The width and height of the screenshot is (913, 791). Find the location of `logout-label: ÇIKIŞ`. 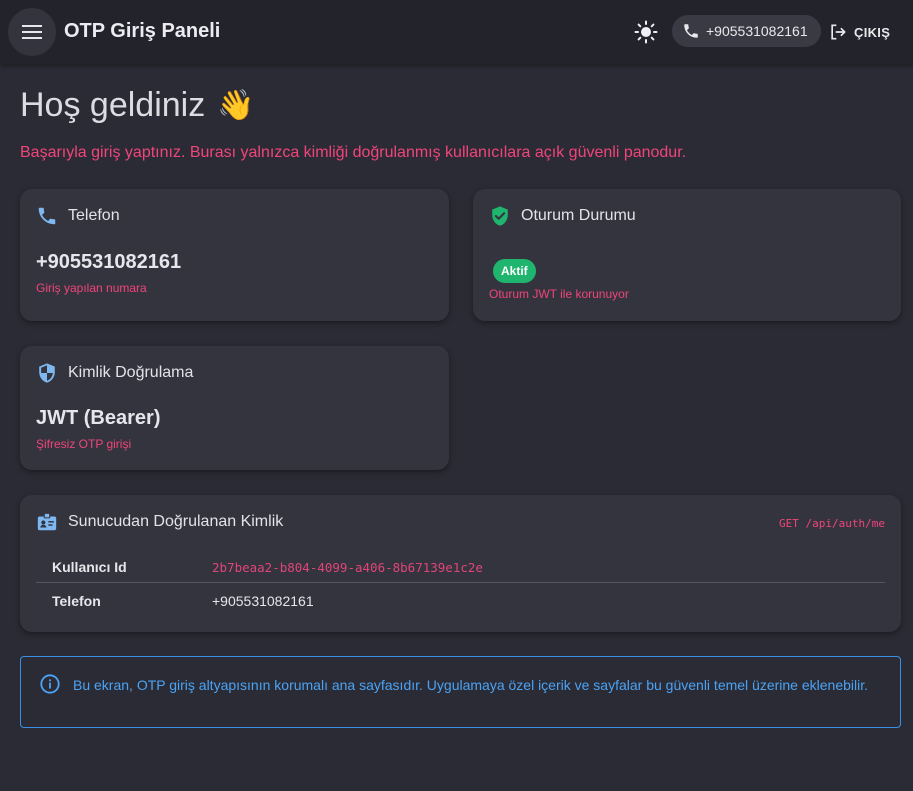

logout-label: ÇIKIŞ is located at coordinates (872, 32).